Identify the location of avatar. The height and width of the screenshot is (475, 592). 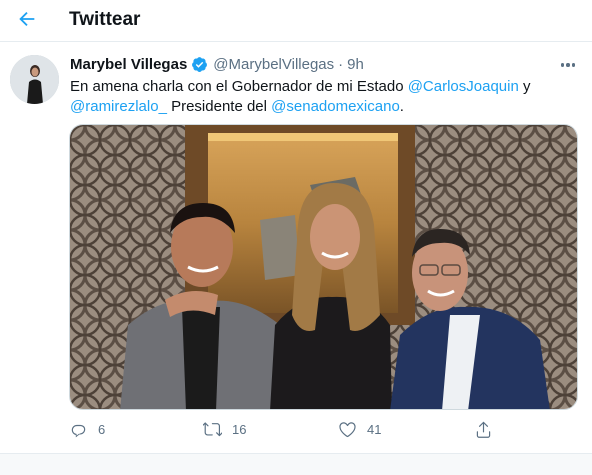
(34, 79).